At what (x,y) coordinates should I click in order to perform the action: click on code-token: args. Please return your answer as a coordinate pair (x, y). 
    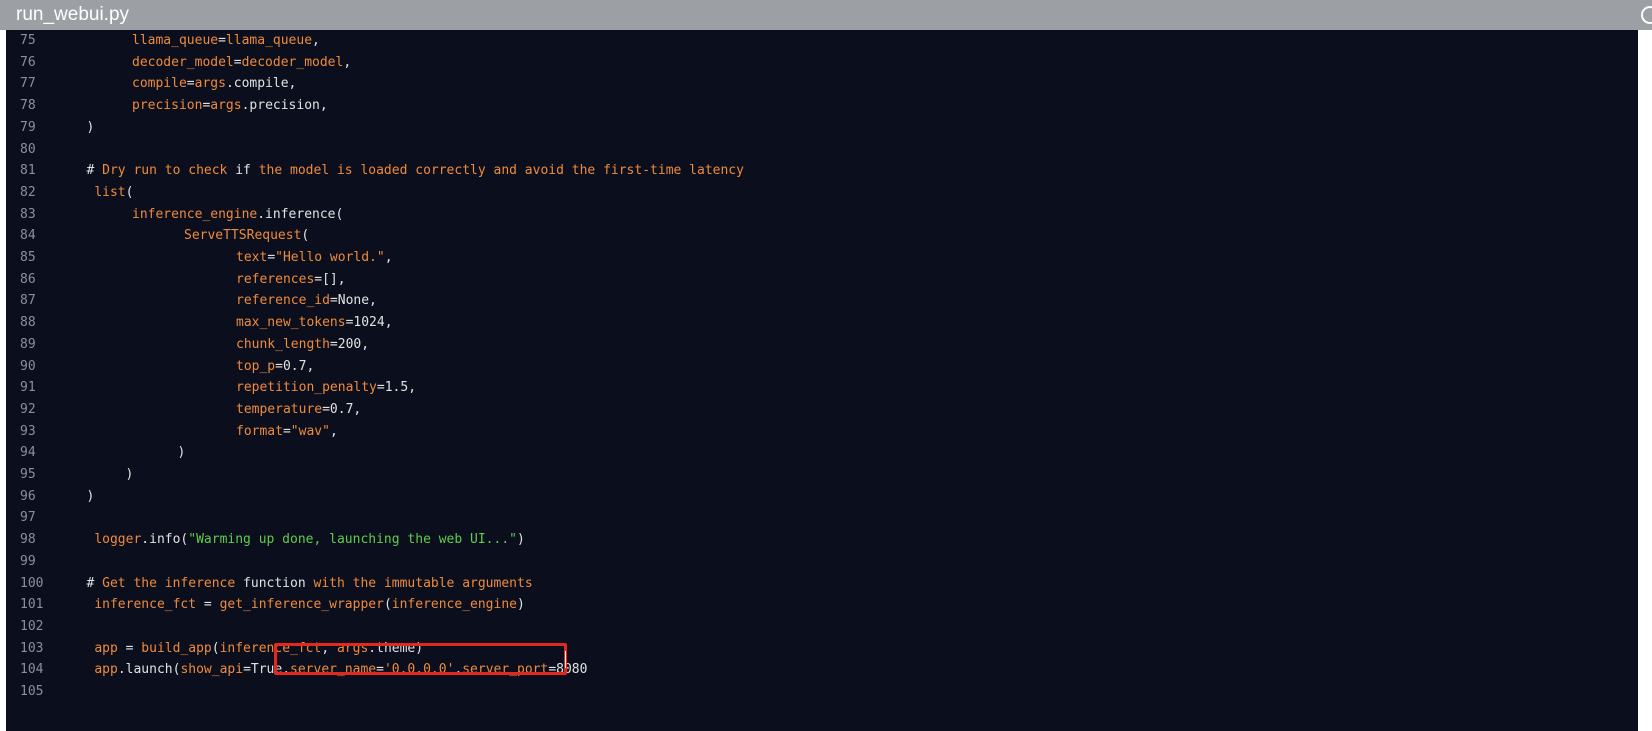
    Looking at the image, I should click on (210, 84).